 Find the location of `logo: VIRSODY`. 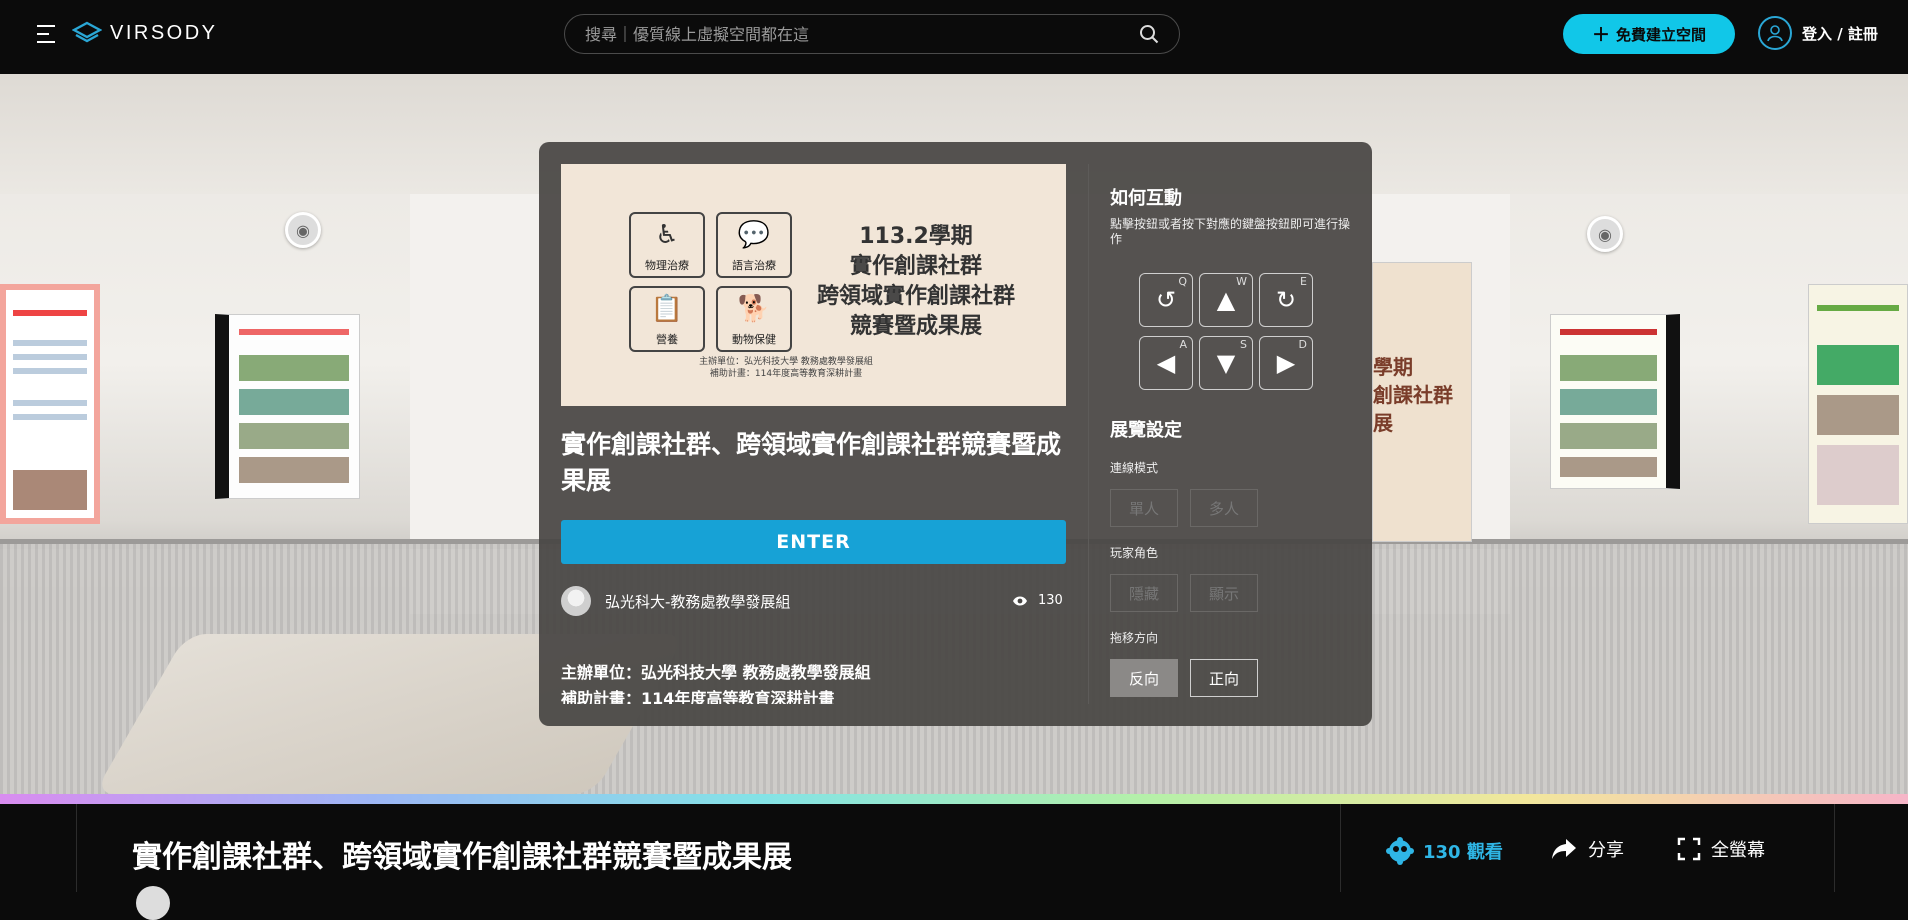

logo: VIRSODY is located at coordinates (145, 33).